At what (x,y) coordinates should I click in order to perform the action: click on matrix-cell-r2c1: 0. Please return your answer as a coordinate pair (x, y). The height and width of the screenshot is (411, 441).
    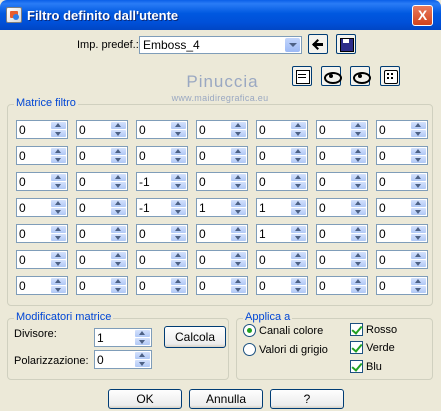
    Looking at the image, I should click on (42, 155).